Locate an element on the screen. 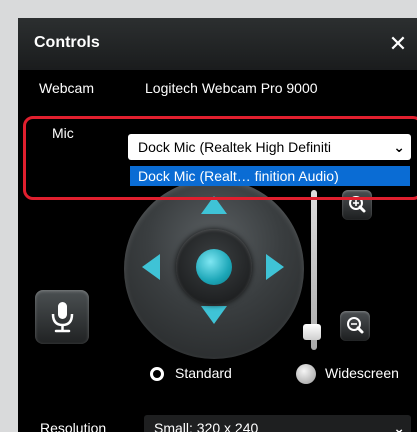 The image size is (417, 432). arrow-down-icon is located at coordinates (214, 315).